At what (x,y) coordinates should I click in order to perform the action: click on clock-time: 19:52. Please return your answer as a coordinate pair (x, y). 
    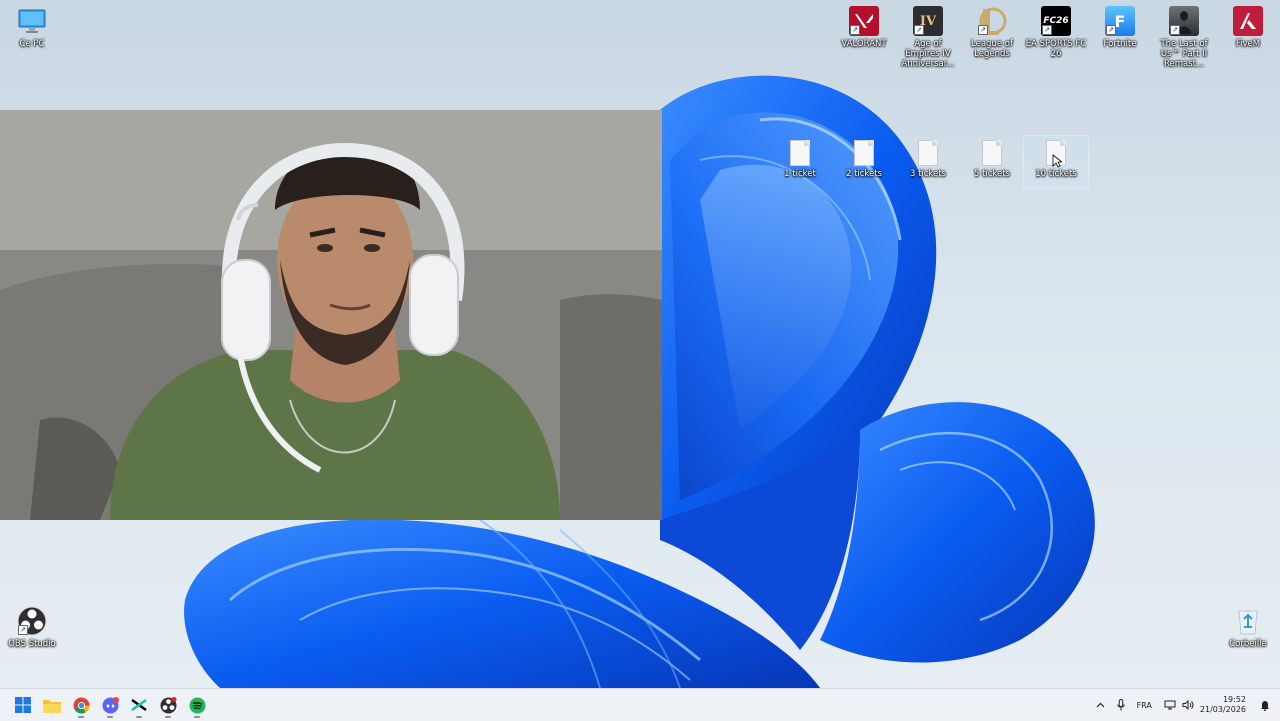
    Looking at the image, I should click on (1234, 699).